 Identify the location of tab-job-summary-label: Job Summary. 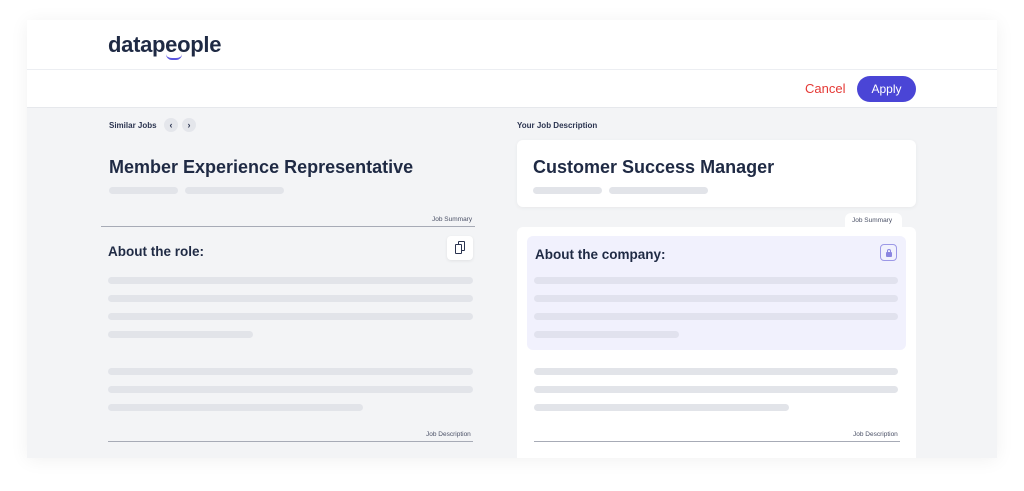
(872, 220).